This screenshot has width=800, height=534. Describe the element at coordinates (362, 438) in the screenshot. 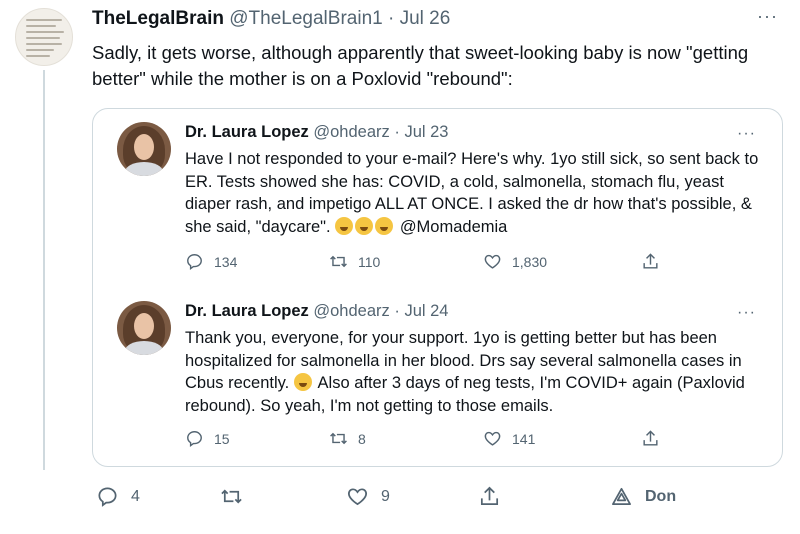

I see `retweet-count: 8` at that location.